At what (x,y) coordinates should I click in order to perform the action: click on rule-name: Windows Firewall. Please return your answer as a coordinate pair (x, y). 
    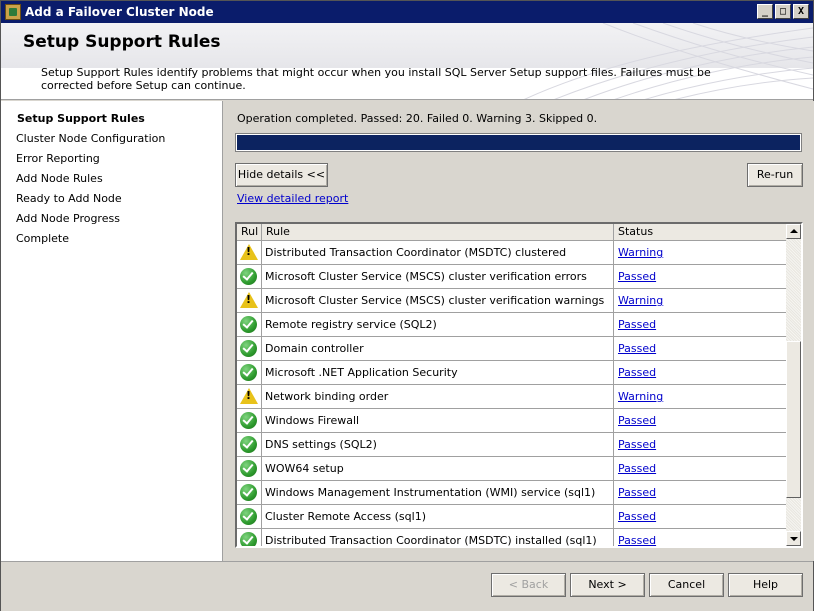
    Looking at the image, I should click on (438, 420).